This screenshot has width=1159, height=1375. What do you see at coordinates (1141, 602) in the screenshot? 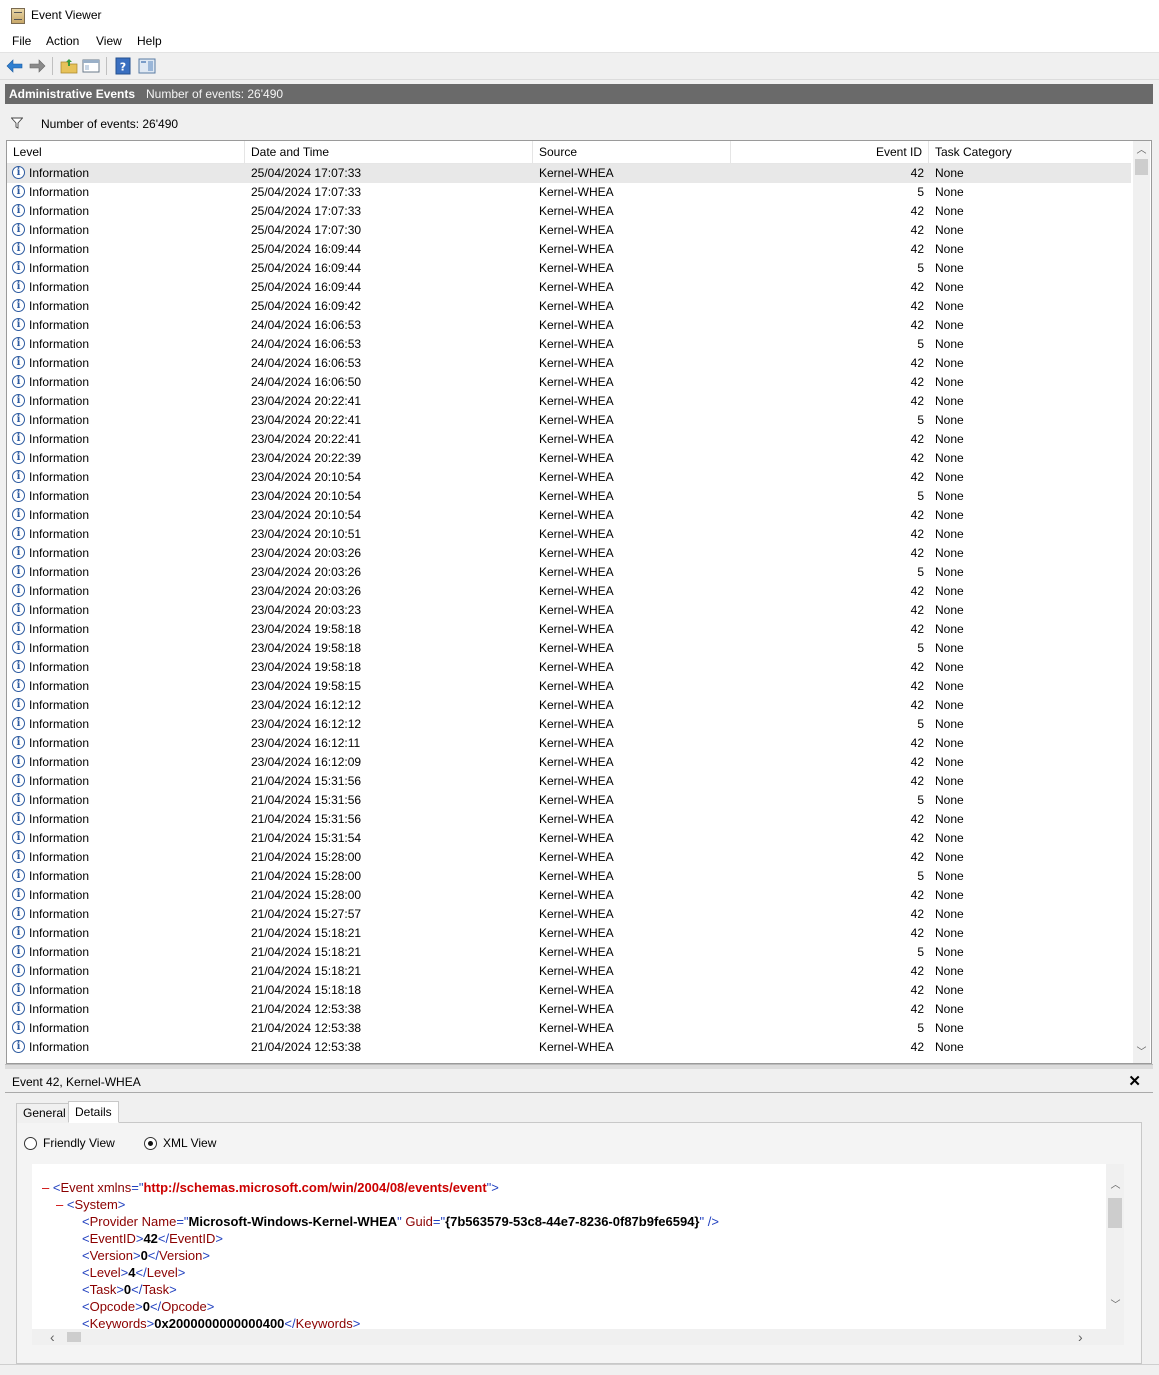
I see `table-vertical-scrollbar: ︿ ﹀` at bounding box center [1141, 602].